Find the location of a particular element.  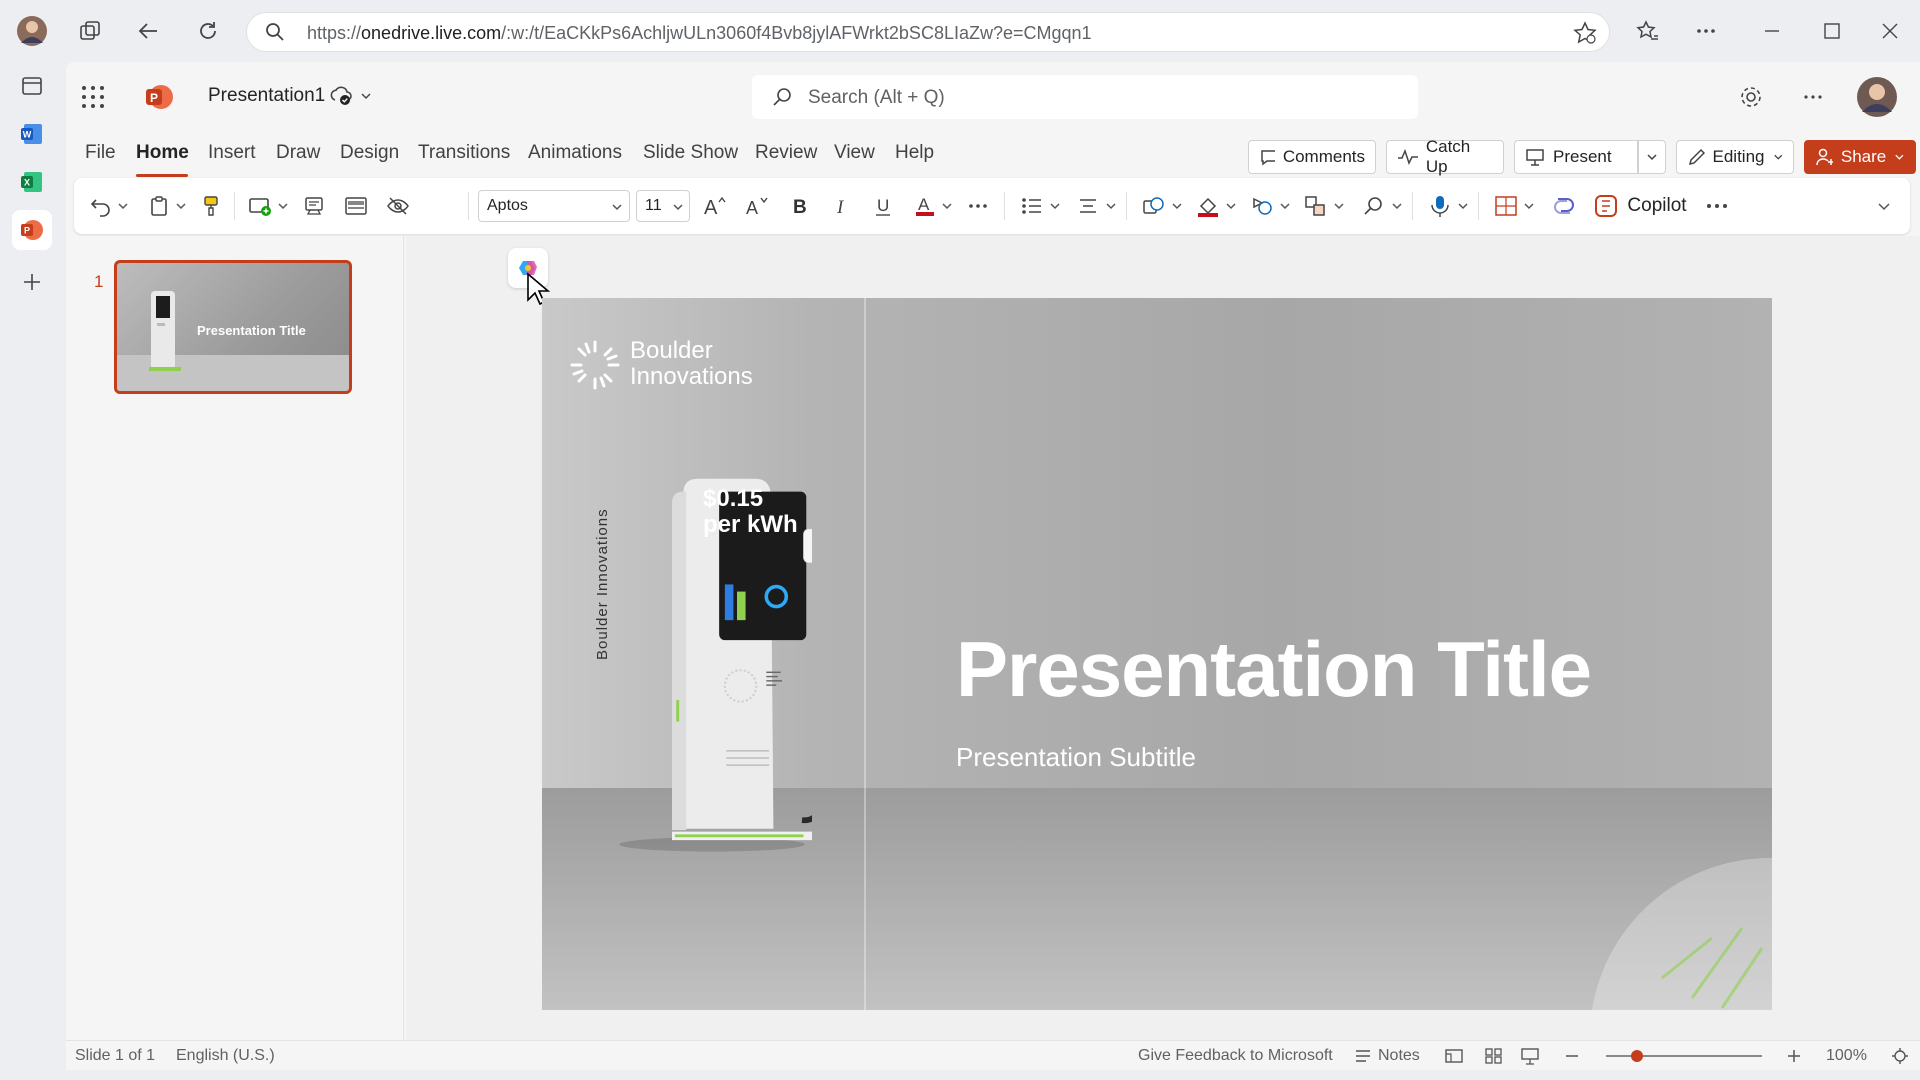

paste-options-chevron-icon is located at coordinates (181, 206).